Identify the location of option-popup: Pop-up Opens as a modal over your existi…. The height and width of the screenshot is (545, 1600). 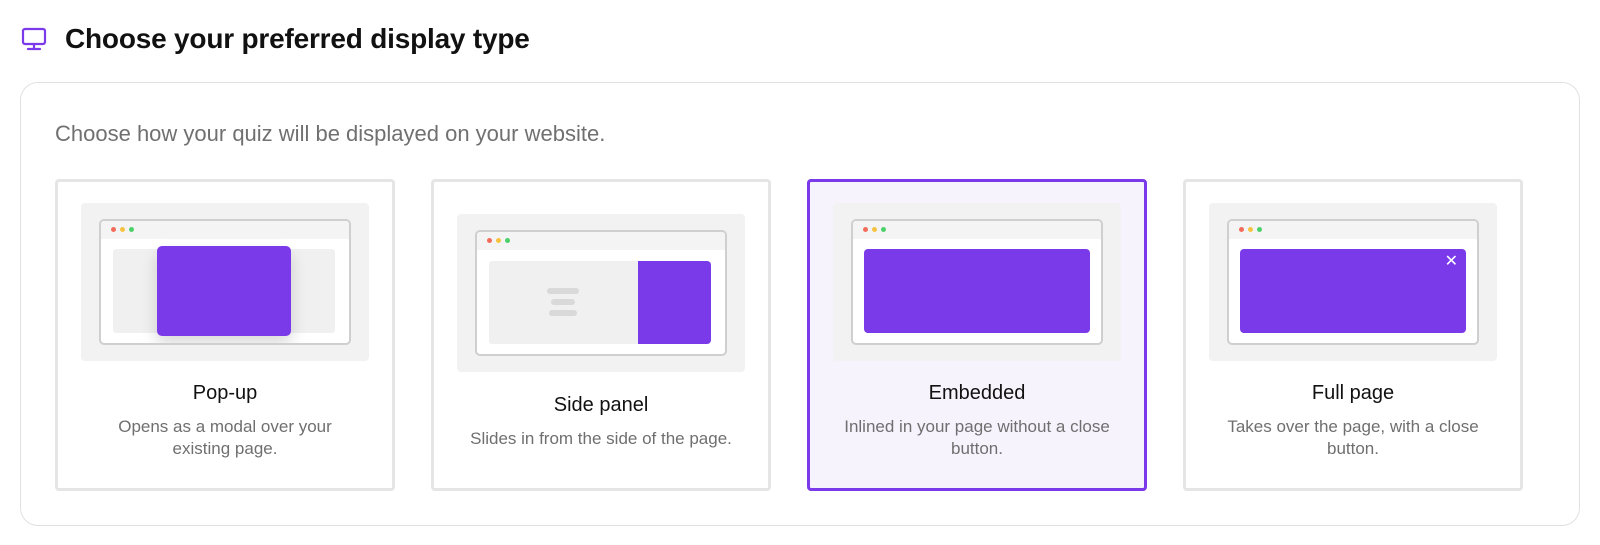
(225, 335).